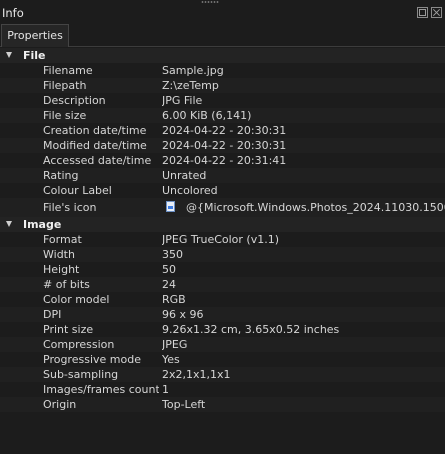 Image resolution: width=445 pixels, height=454 pixels. I want to click on property-key: Filename, so click(68, 70).